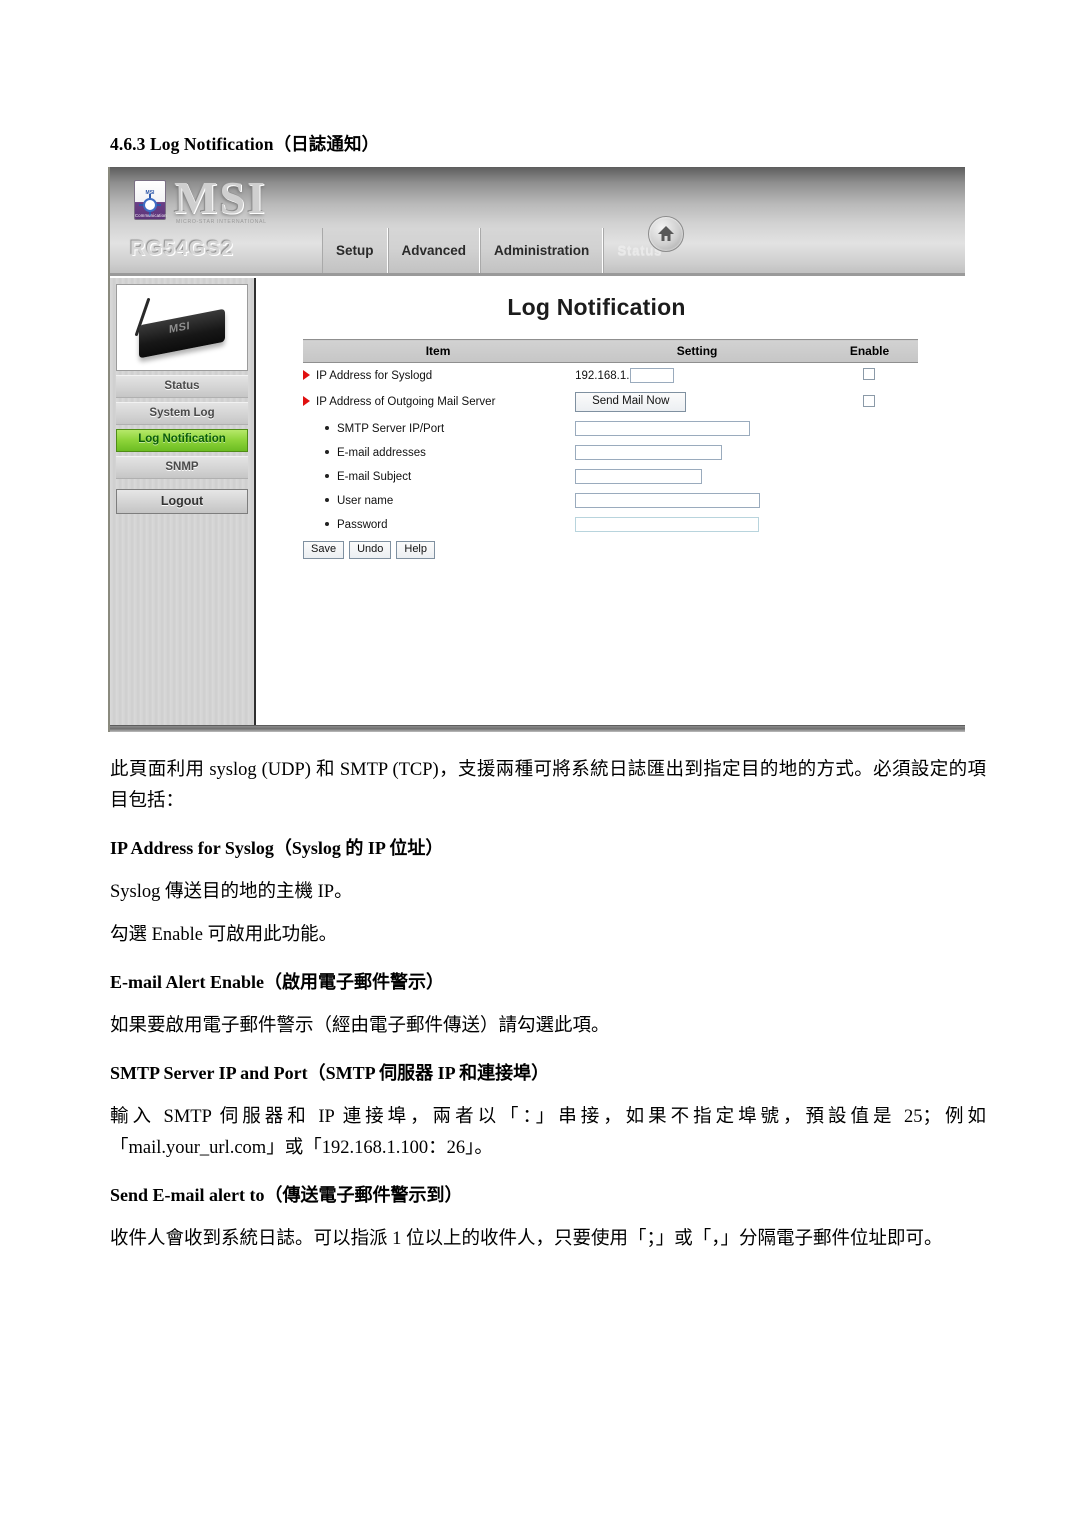 The image size is (1080, 1527). Describe the element at coordinates (381, 452) in the screenshot. I see `row-label-email-addresses: E-mail addresses` at that location.